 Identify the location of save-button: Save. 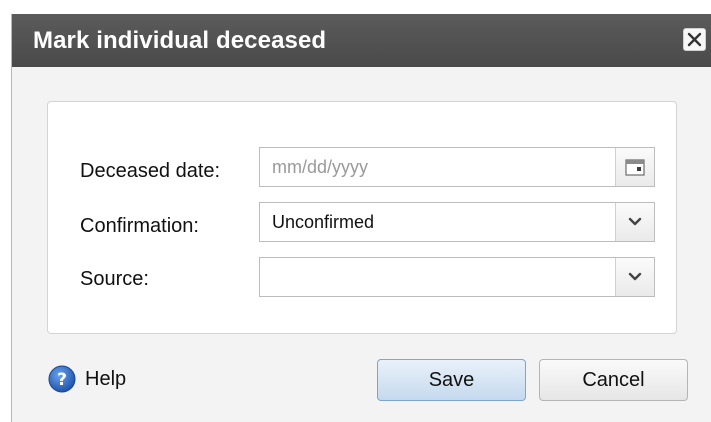
(451, 380).